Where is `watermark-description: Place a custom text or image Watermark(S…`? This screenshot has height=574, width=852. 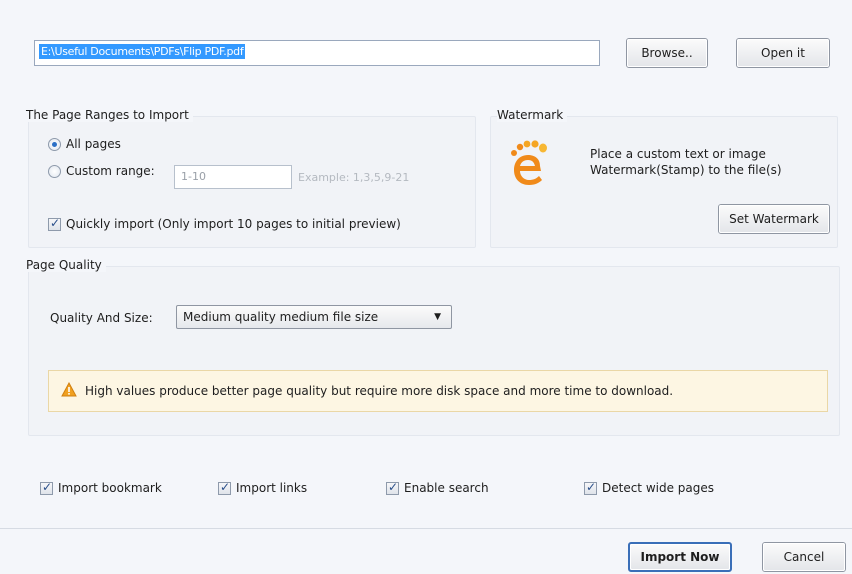
watermark-description: Place a custom text or image Watermark(S… is located at coordinates (686, 162).